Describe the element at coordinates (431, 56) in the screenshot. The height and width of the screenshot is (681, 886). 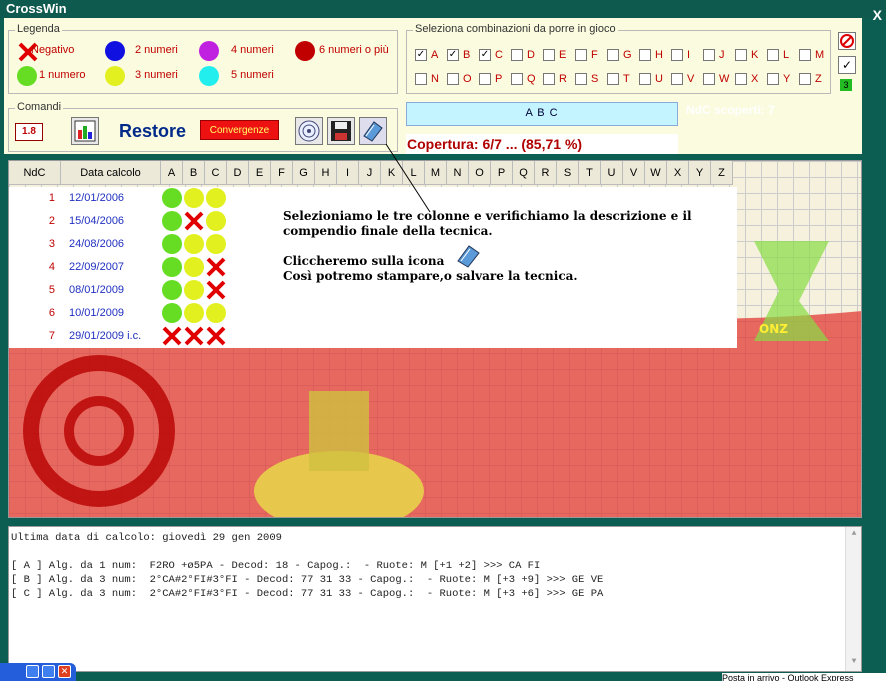
I see `combo-checkbox-A: ✓ A` at that location.